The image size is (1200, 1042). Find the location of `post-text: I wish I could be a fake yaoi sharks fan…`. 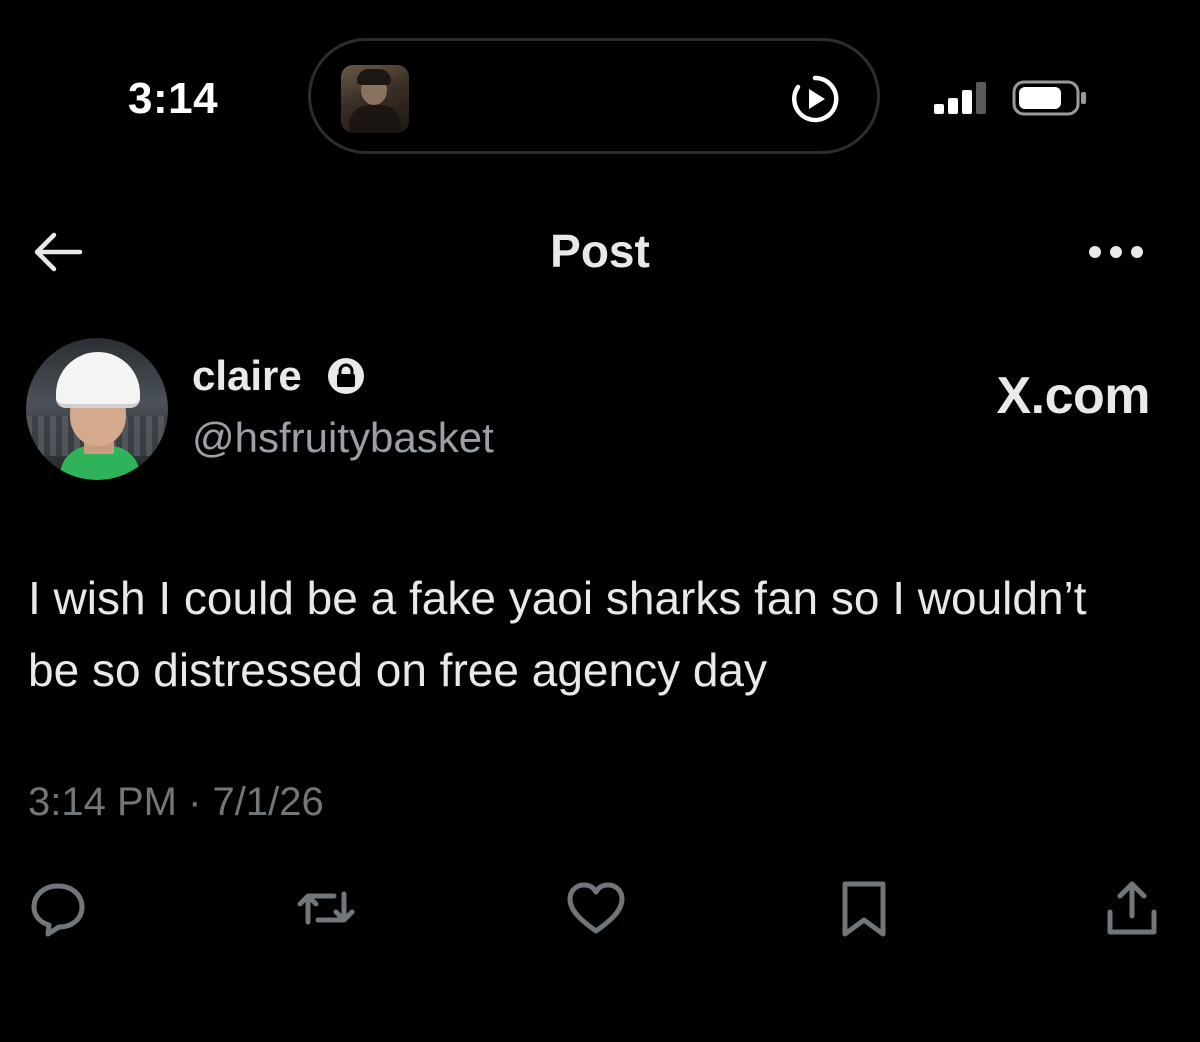

post-text: I wish I could be a fake yaoi sharks fan… is located at coordinates (557, 634).